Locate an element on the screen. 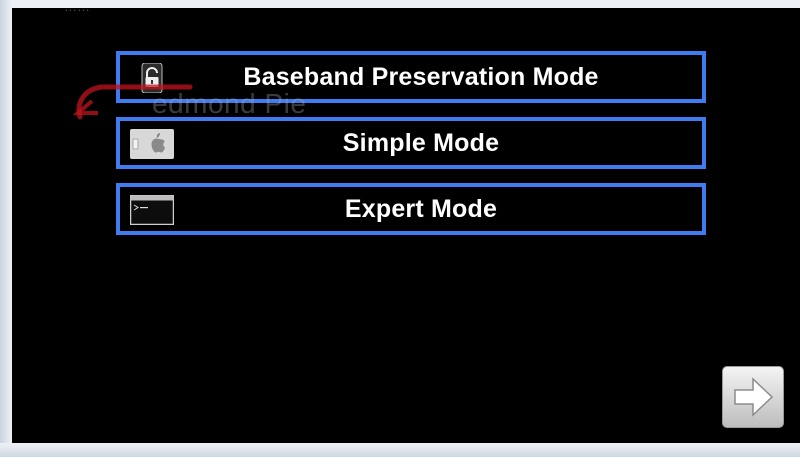 The height and width of the screenshot is (457, 800). window-frame-bottom is located at coordinates (400, 450).